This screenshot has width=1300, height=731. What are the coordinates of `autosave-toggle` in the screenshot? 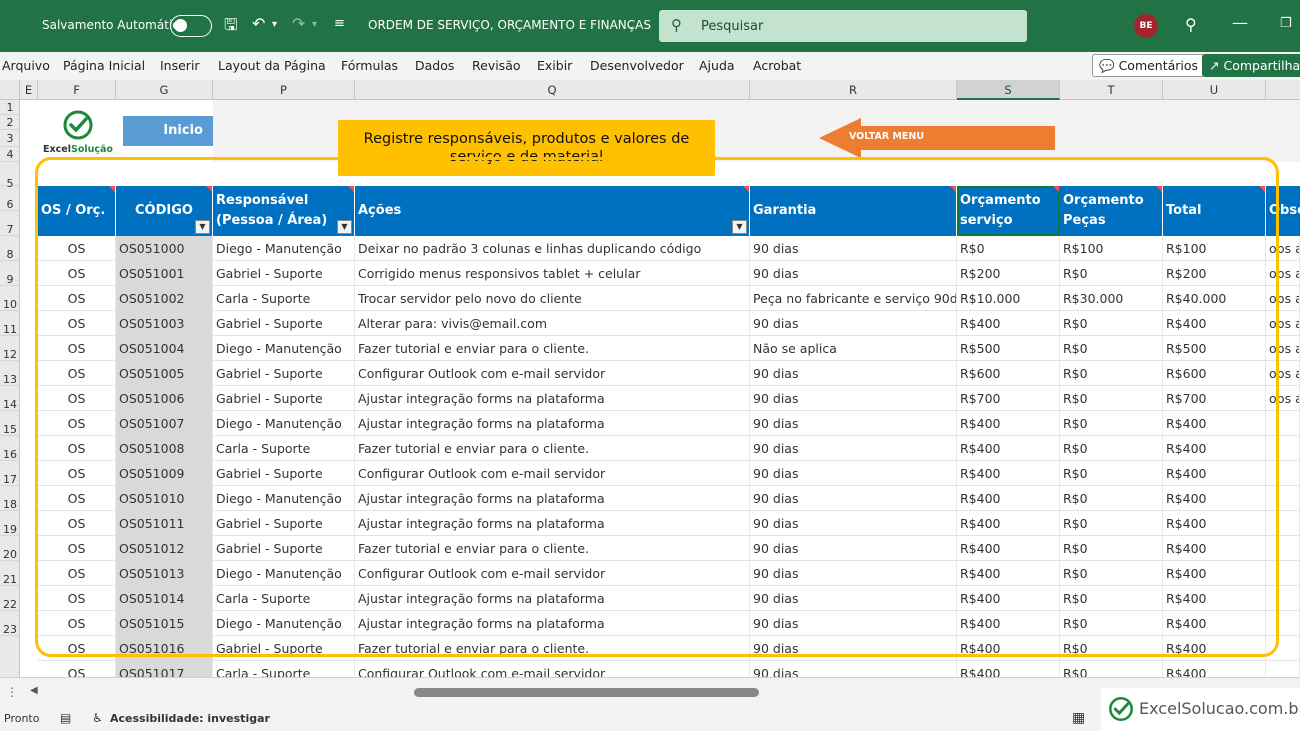 It's located at (191, 26).